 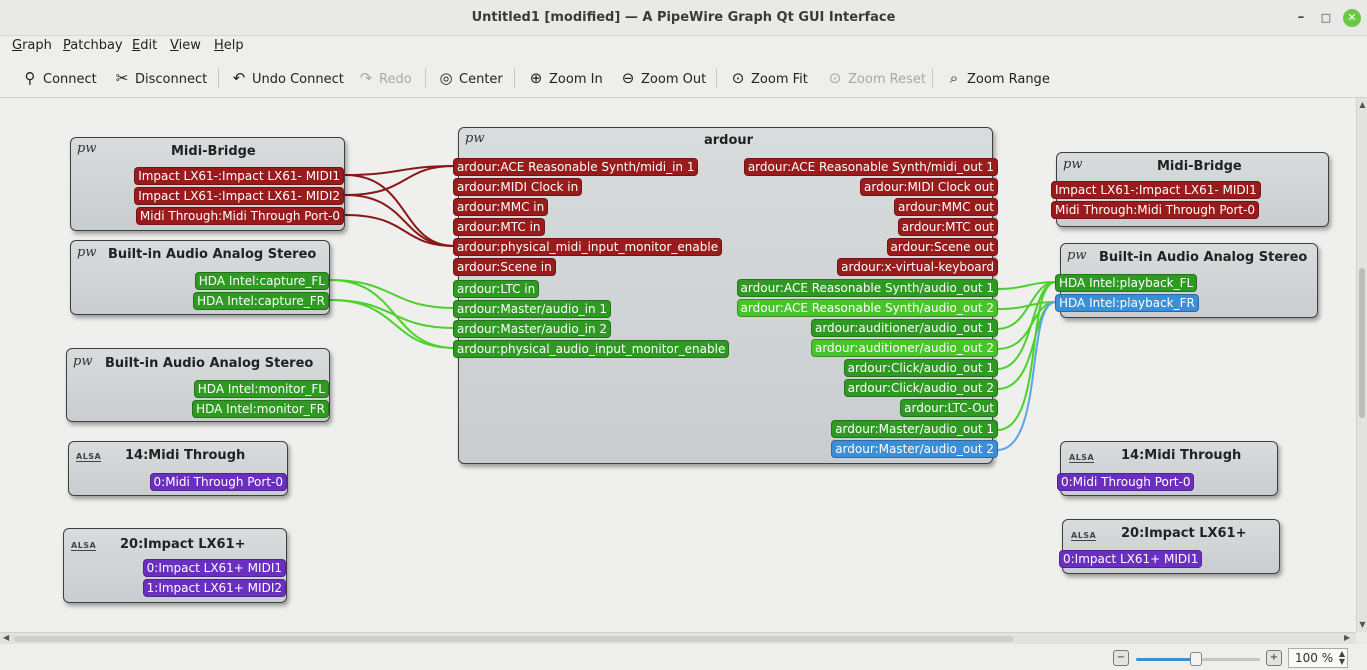 I want to click on zoom-fit-button: ⊙ Zoom Fit, so click(x=768, y=78).